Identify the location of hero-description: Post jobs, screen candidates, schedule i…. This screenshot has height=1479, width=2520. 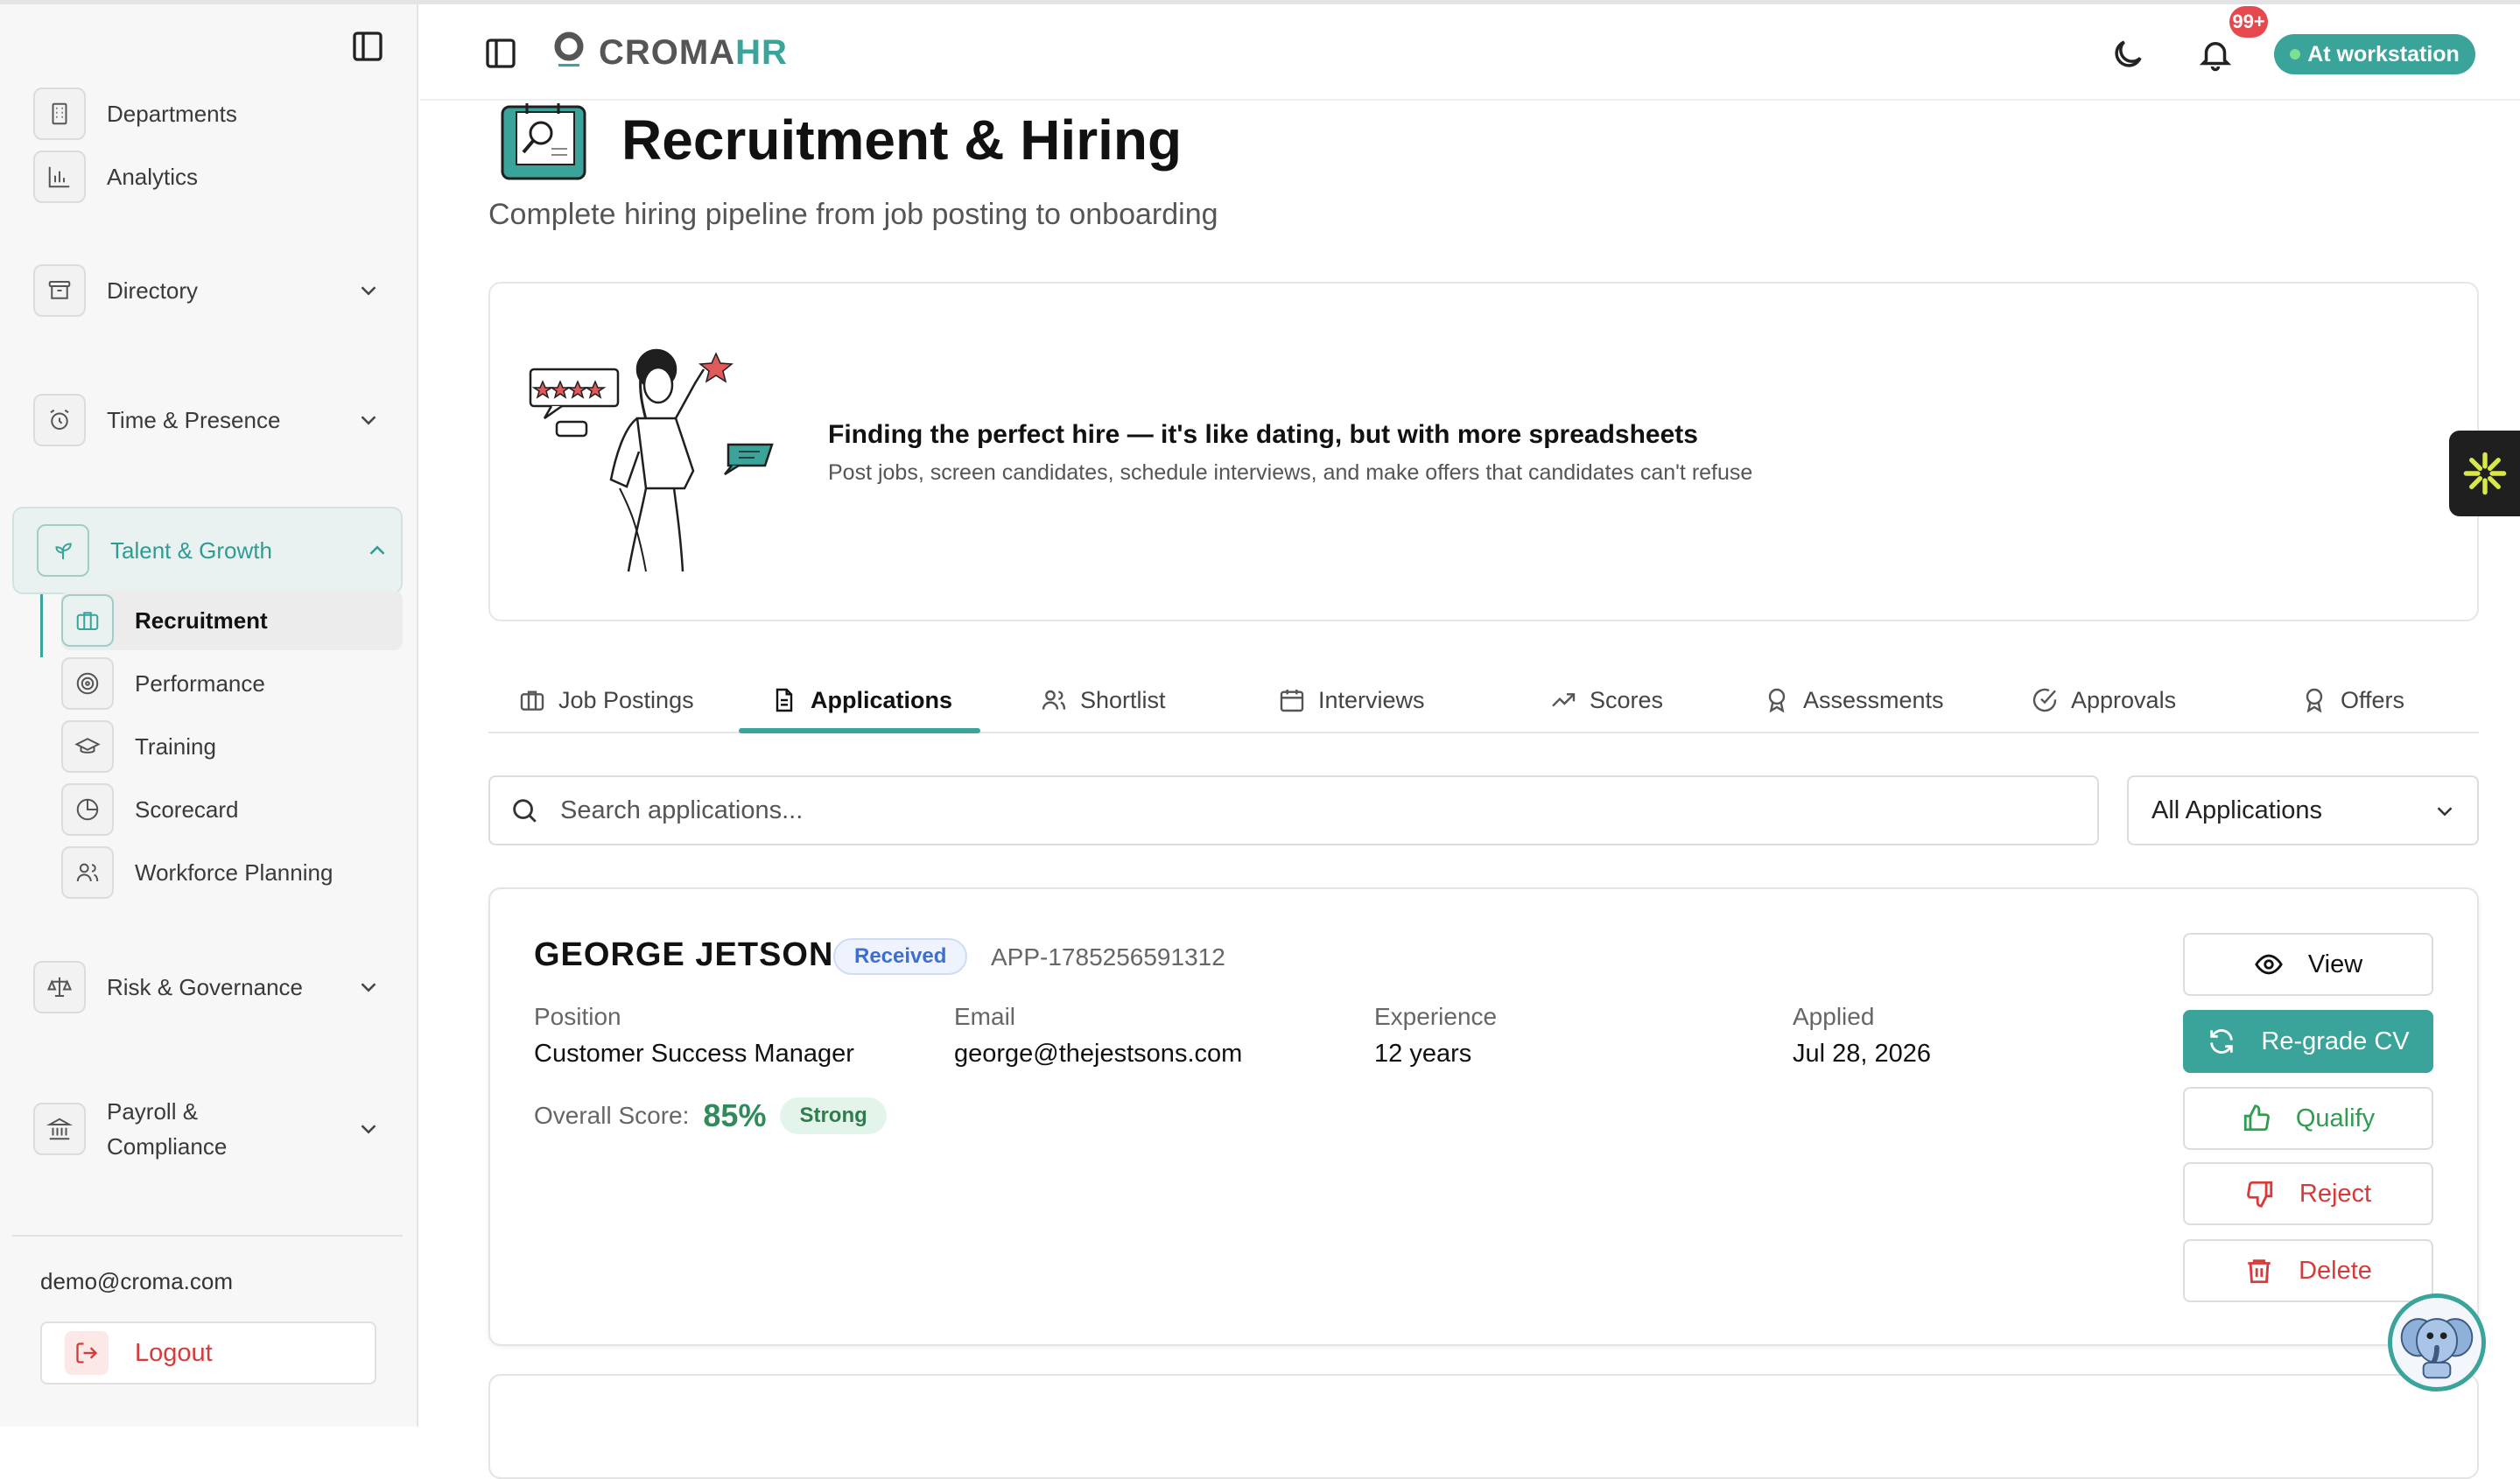
(1290, 473).